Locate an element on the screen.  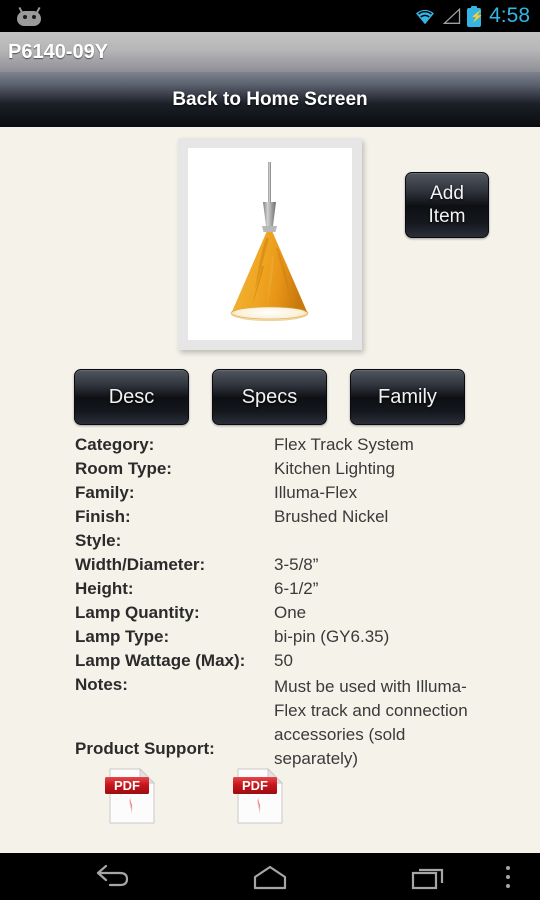
overflow-menu-icon is located at coordinates (508, 876).